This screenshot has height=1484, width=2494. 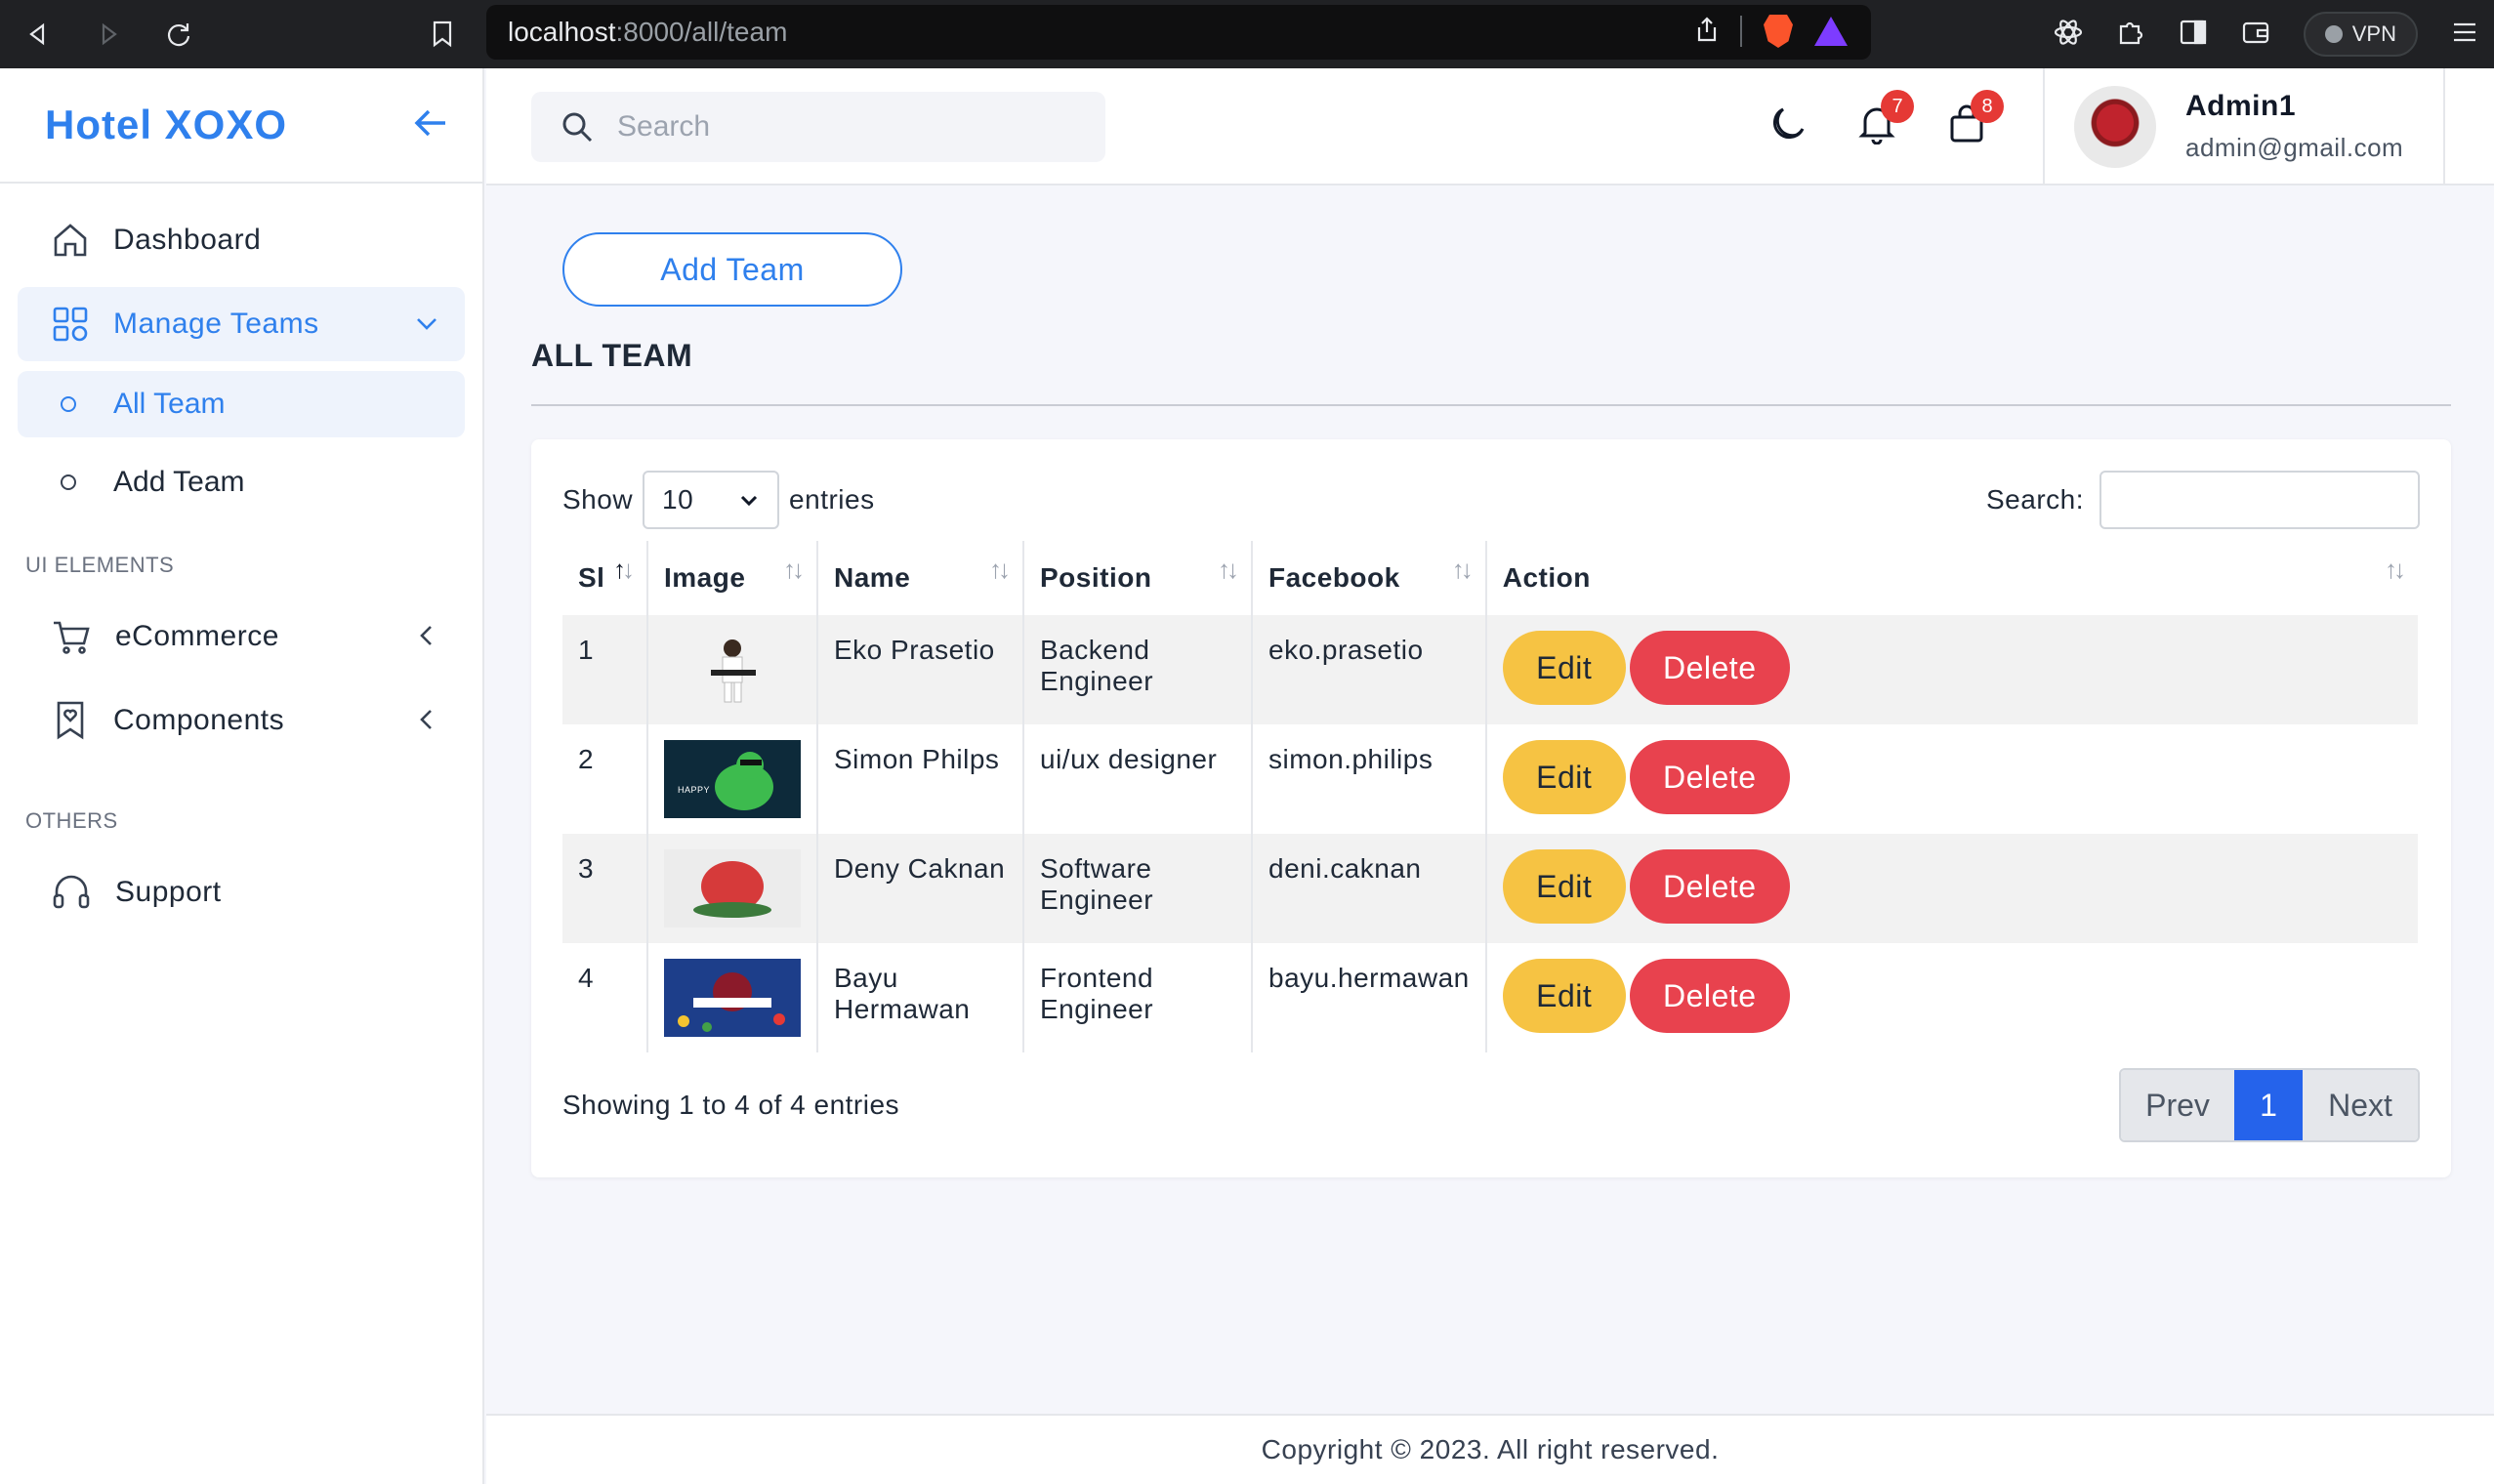 I want to click on bookmark-heart-icon, so click(x=70, y=721).